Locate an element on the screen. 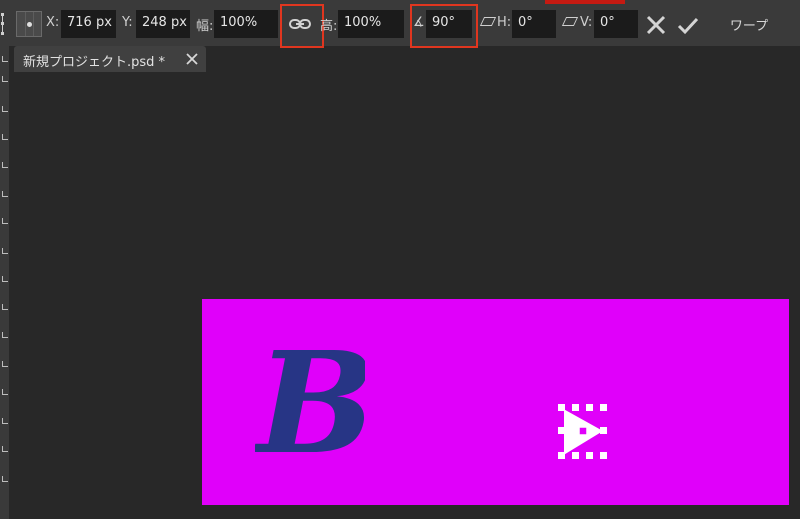  close-x-icon is located at coordinates (656, 25).